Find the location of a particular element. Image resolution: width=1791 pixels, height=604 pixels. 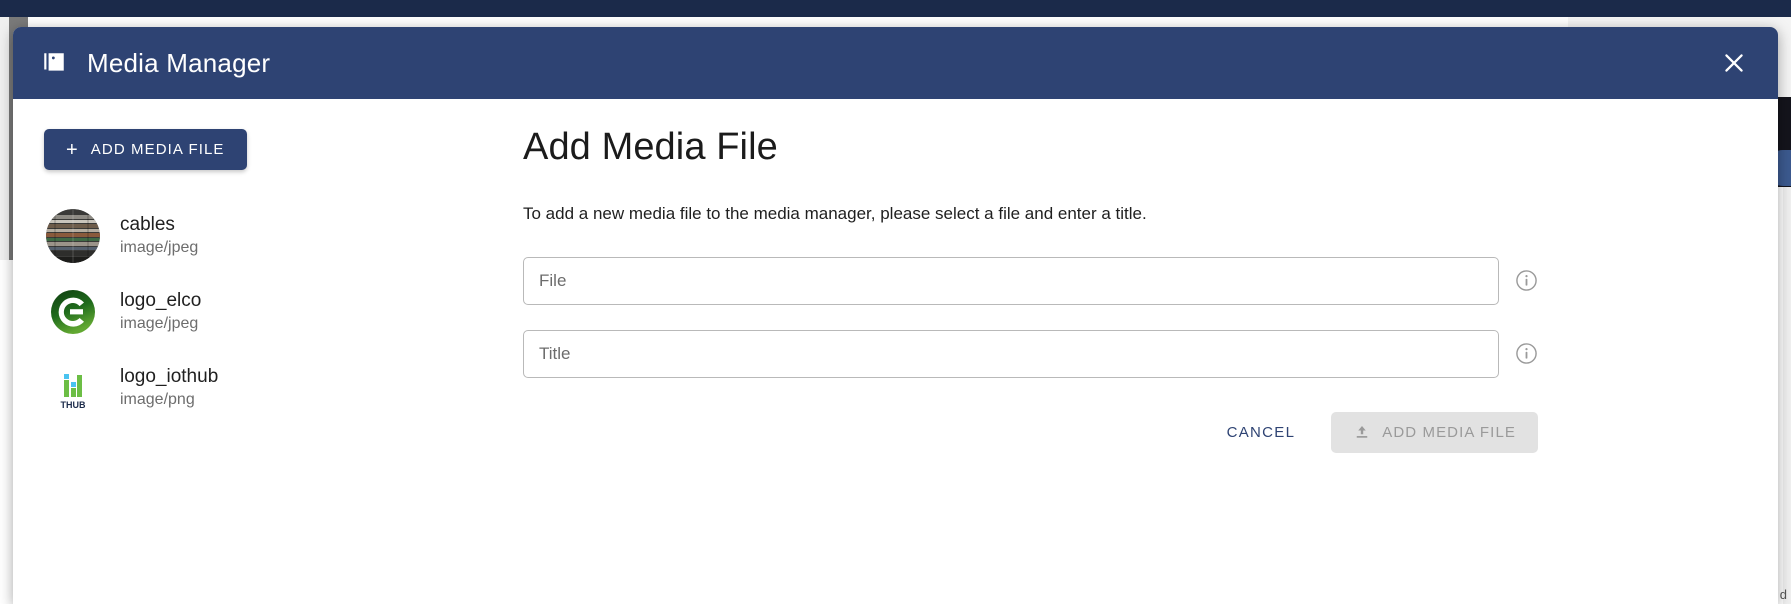

dialog-actions: CANCEL ADD MEDIA FILE is located at coordinates (1030, 432).